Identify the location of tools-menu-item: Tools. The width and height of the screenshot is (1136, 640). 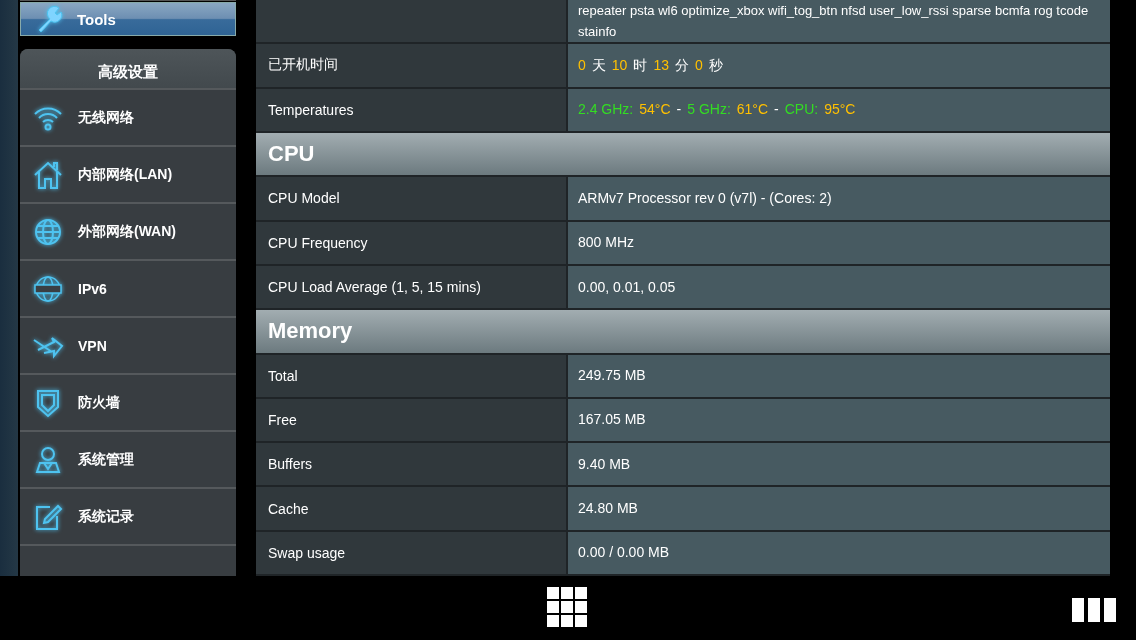
(128, 19).